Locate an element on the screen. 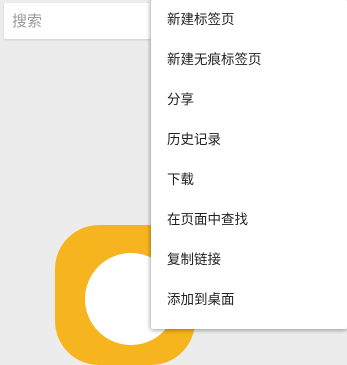  menu-item-add-to-home-screen: 添加到桌面 is located at coordinates (249, 300).